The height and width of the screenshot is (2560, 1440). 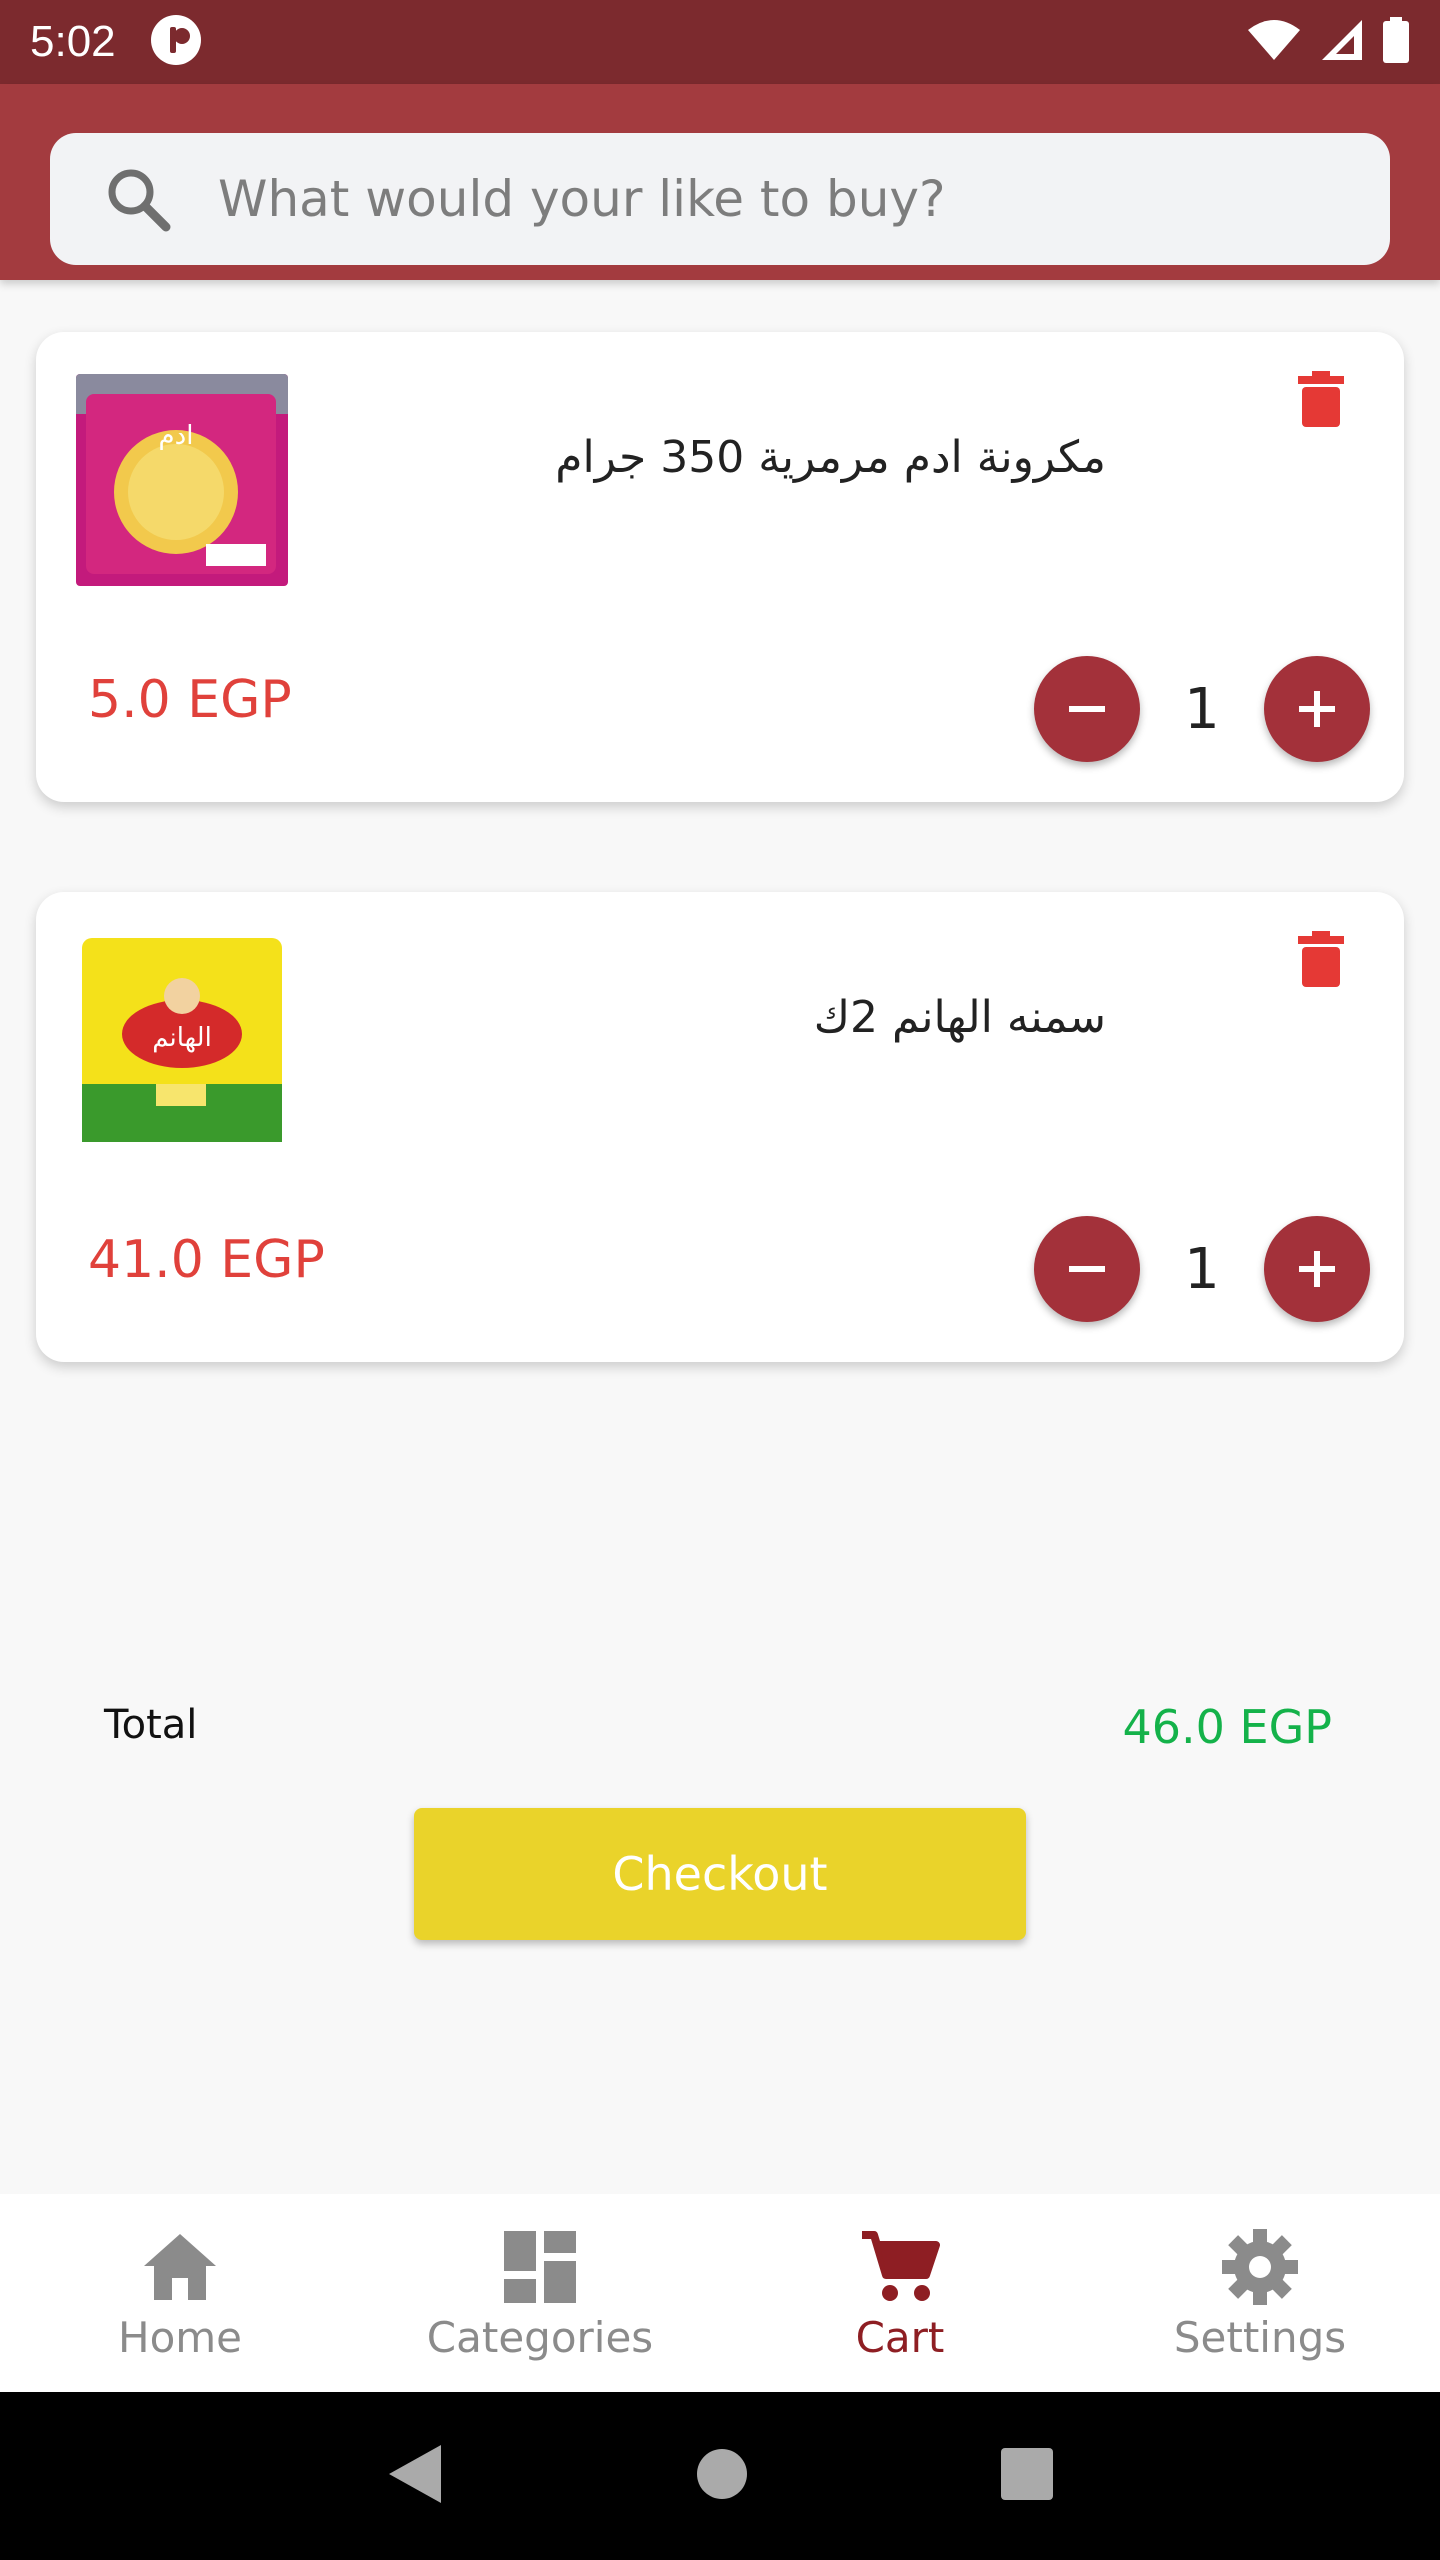 I want to click on recents-icon, so click(x=1027, y=2476).